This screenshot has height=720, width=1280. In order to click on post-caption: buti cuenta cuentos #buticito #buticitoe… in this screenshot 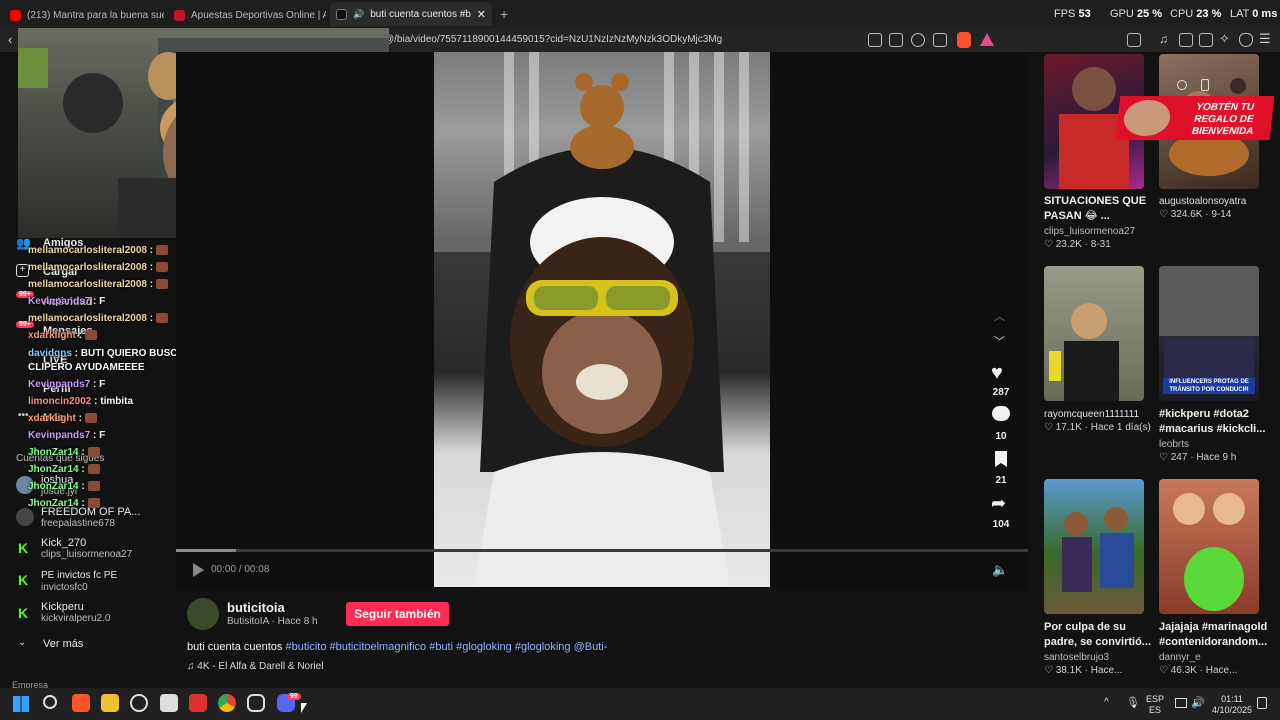, I will do `click(397, 647)`.